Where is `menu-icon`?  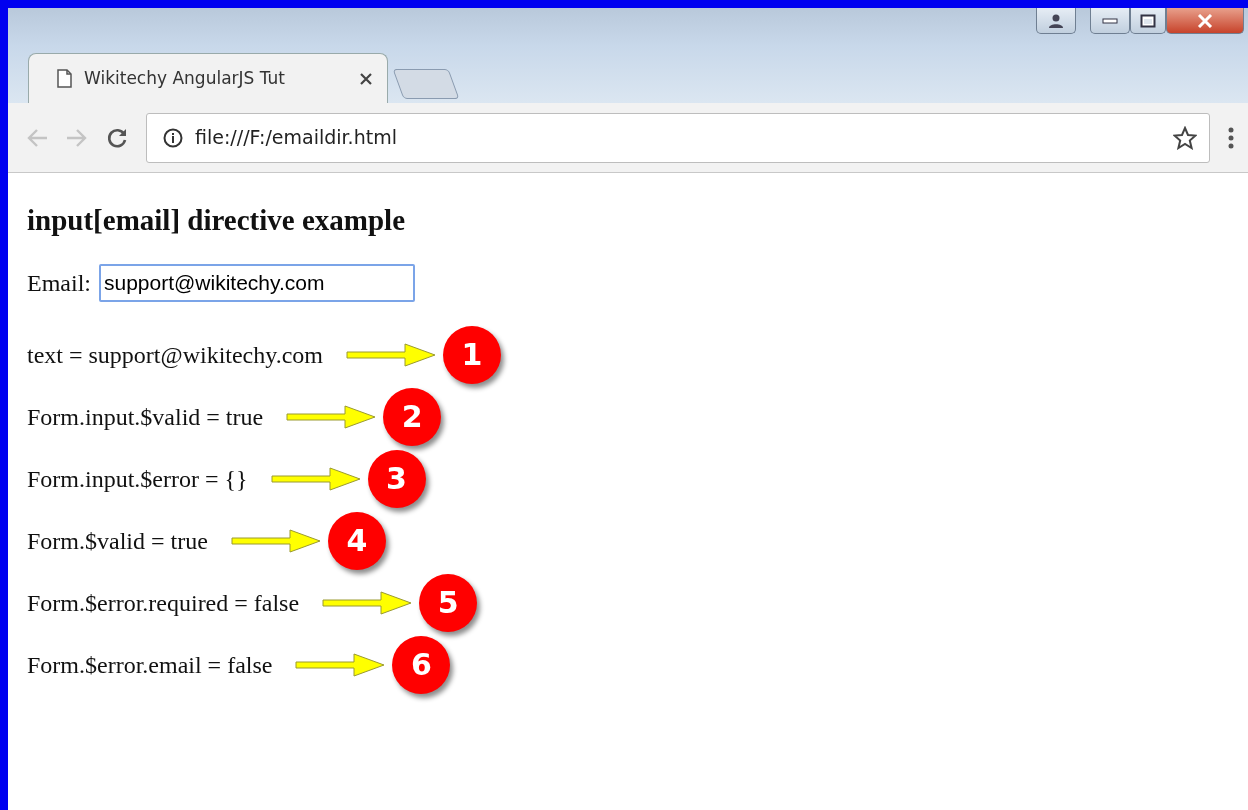 menu-icon is located at coordinates (1231, 137).